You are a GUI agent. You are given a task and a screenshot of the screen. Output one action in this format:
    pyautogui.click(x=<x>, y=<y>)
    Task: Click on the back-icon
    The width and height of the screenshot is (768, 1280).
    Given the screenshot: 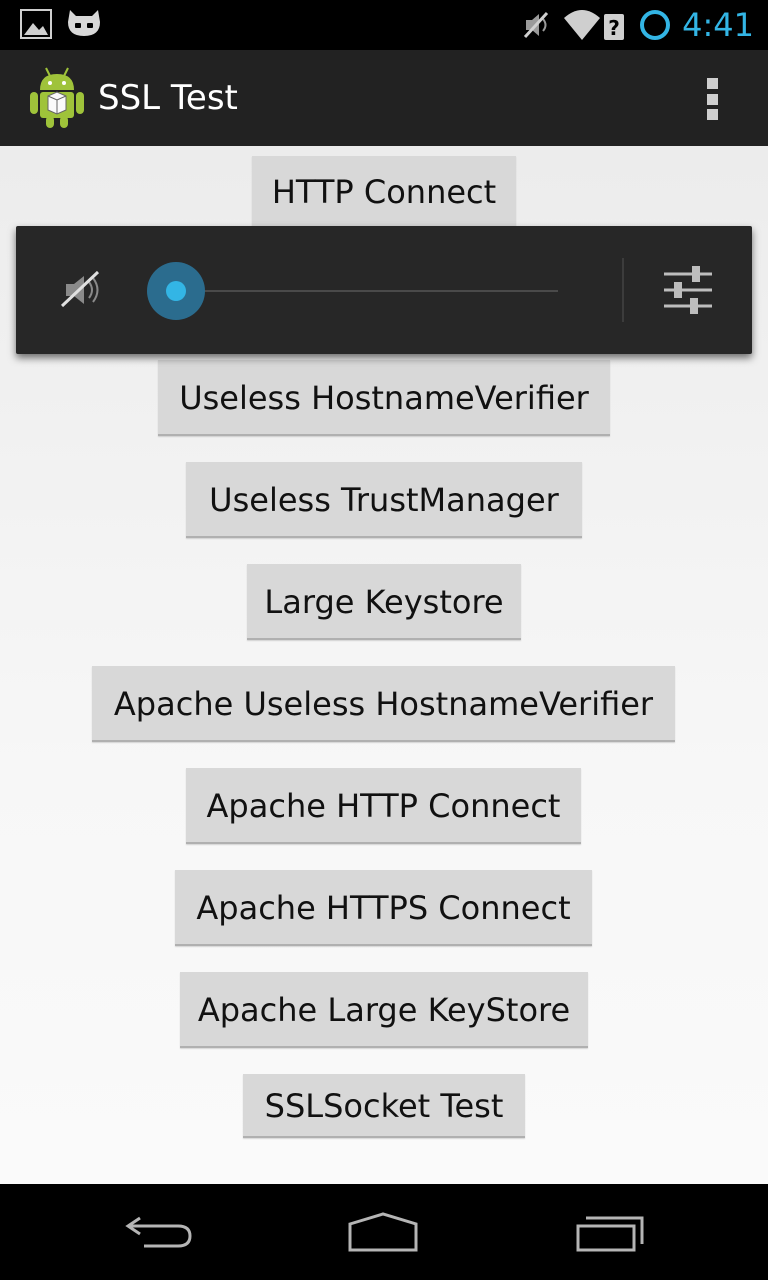 What is the action you would take?
    pyautogui.click(x=159, y=1232)
    